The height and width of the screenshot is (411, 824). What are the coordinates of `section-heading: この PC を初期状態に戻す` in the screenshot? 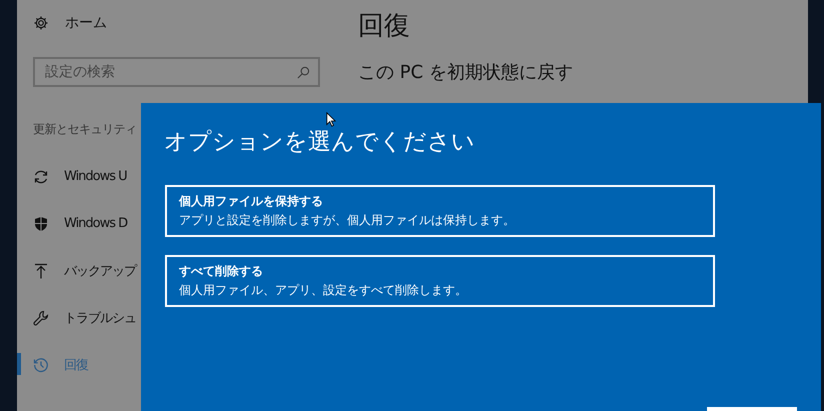 It's located at (465, 72).